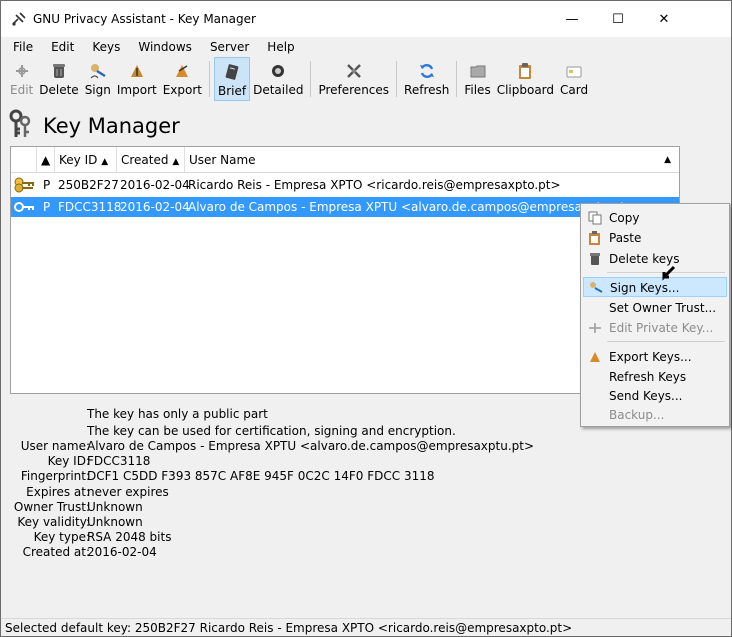  I want to click on sign-icon, so click(98, 71).